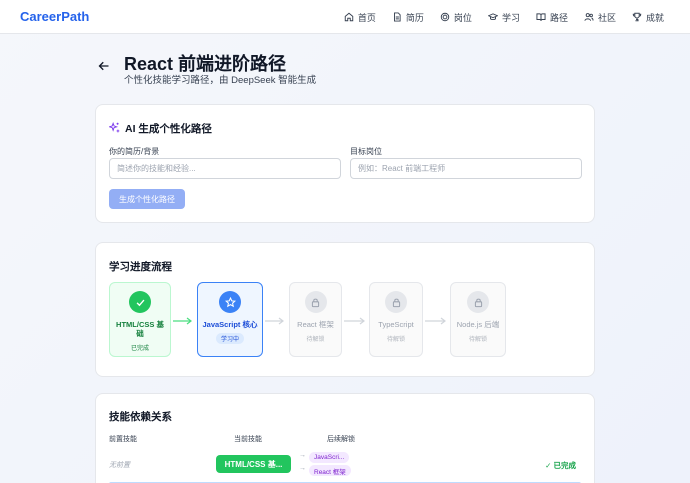 The width and height of the screenshot is (690, 483). What do you see at coordinates (168, 129) in the screenshot?
I see `ai-card-title: AI 生成个性化路径` at bounding box center [168, 129].